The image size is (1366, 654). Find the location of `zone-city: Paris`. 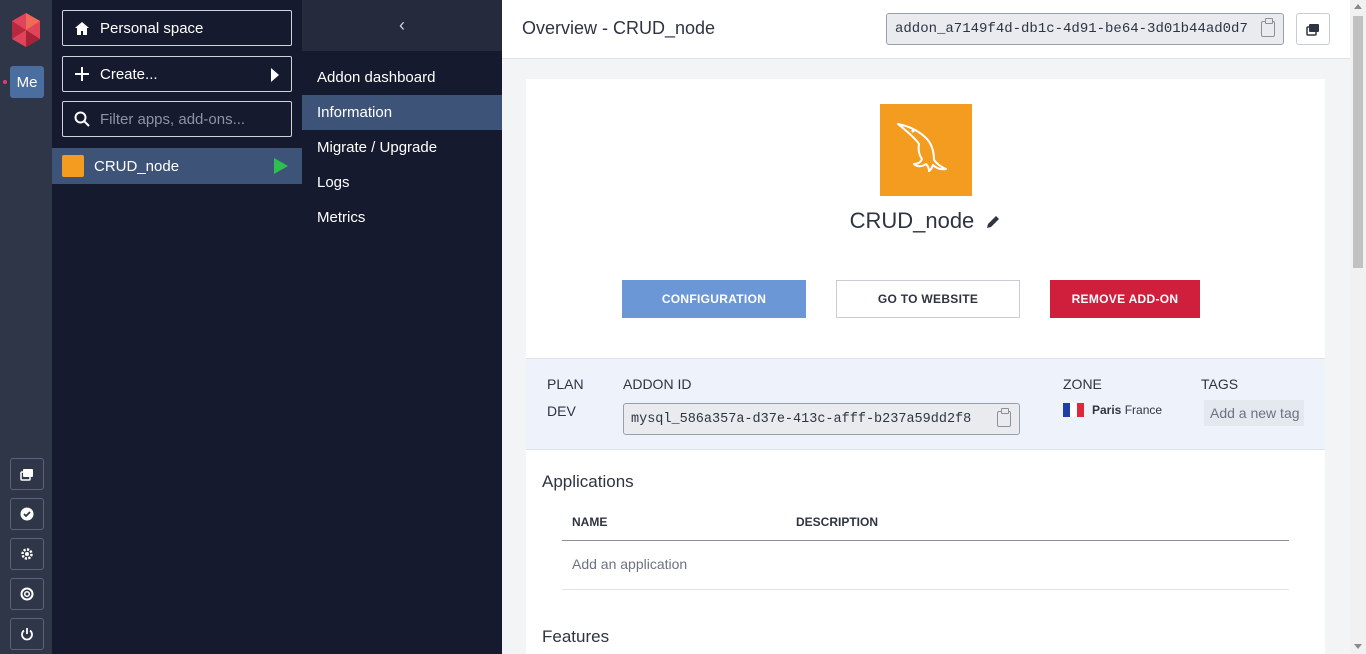

zone-city: Paris is located at coordinates (1107, 410).